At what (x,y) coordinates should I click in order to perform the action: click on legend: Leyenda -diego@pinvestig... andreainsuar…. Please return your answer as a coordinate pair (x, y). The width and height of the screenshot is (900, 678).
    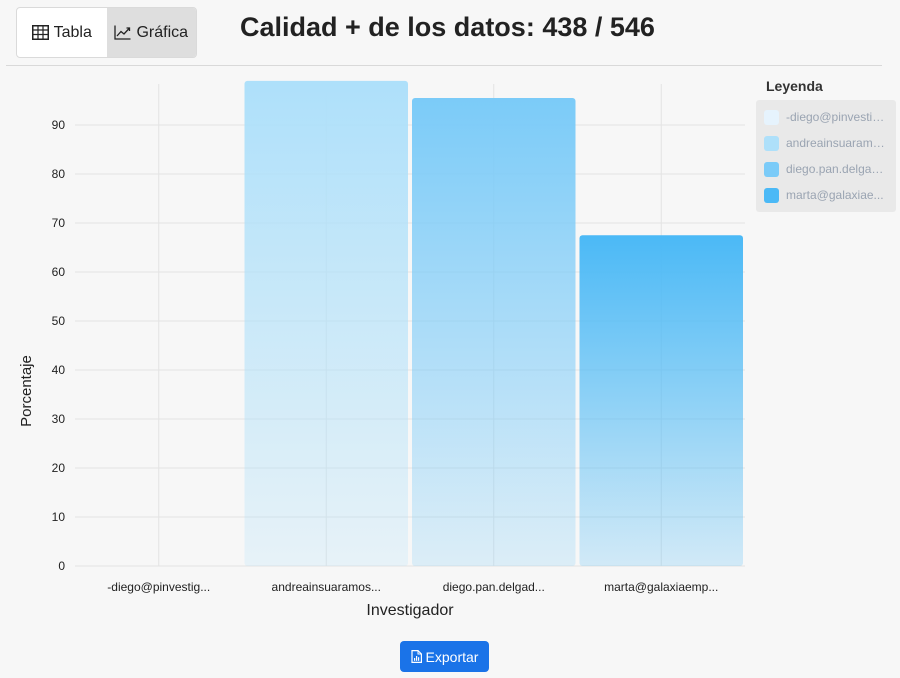
    Looking at the image, I should click on (826, 145).